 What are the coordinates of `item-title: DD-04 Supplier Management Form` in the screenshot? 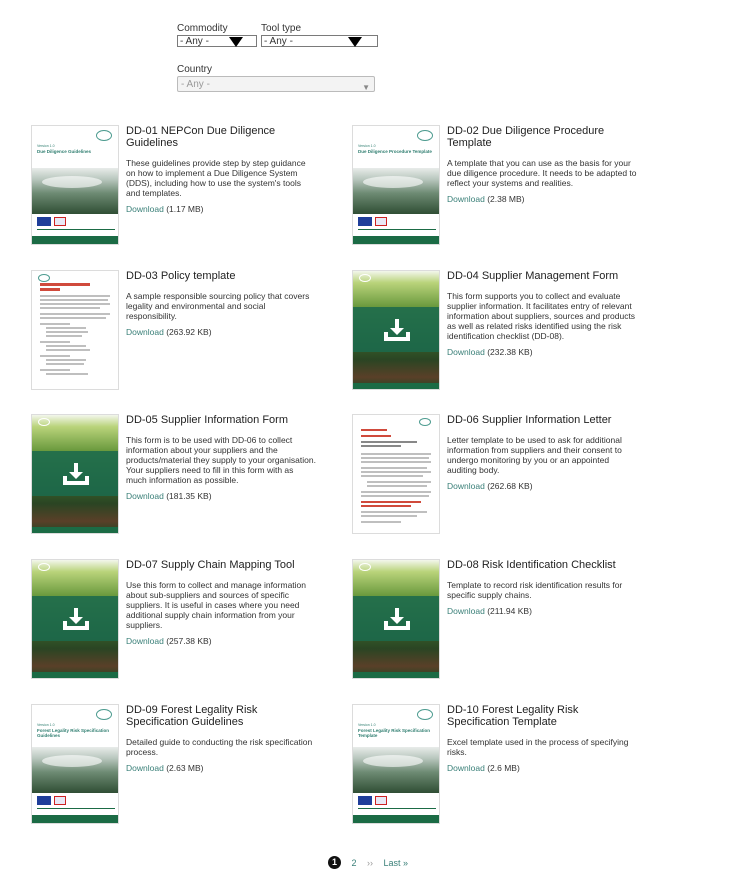 It's located at (542, 276).